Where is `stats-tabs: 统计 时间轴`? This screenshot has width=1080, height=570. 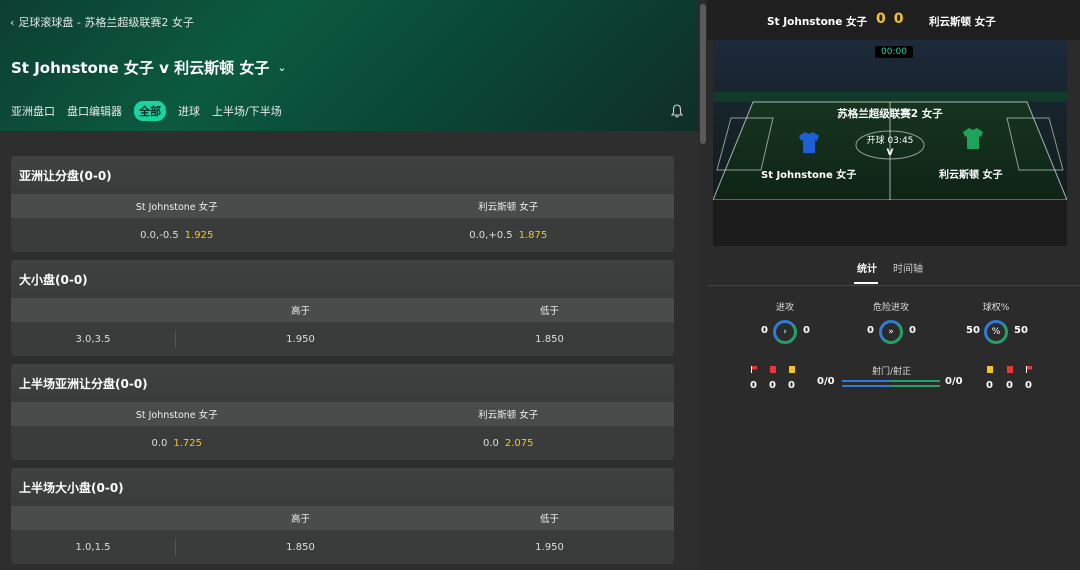
stats-tabs: 统计 时间轴 is located at coordinates (893, 272).